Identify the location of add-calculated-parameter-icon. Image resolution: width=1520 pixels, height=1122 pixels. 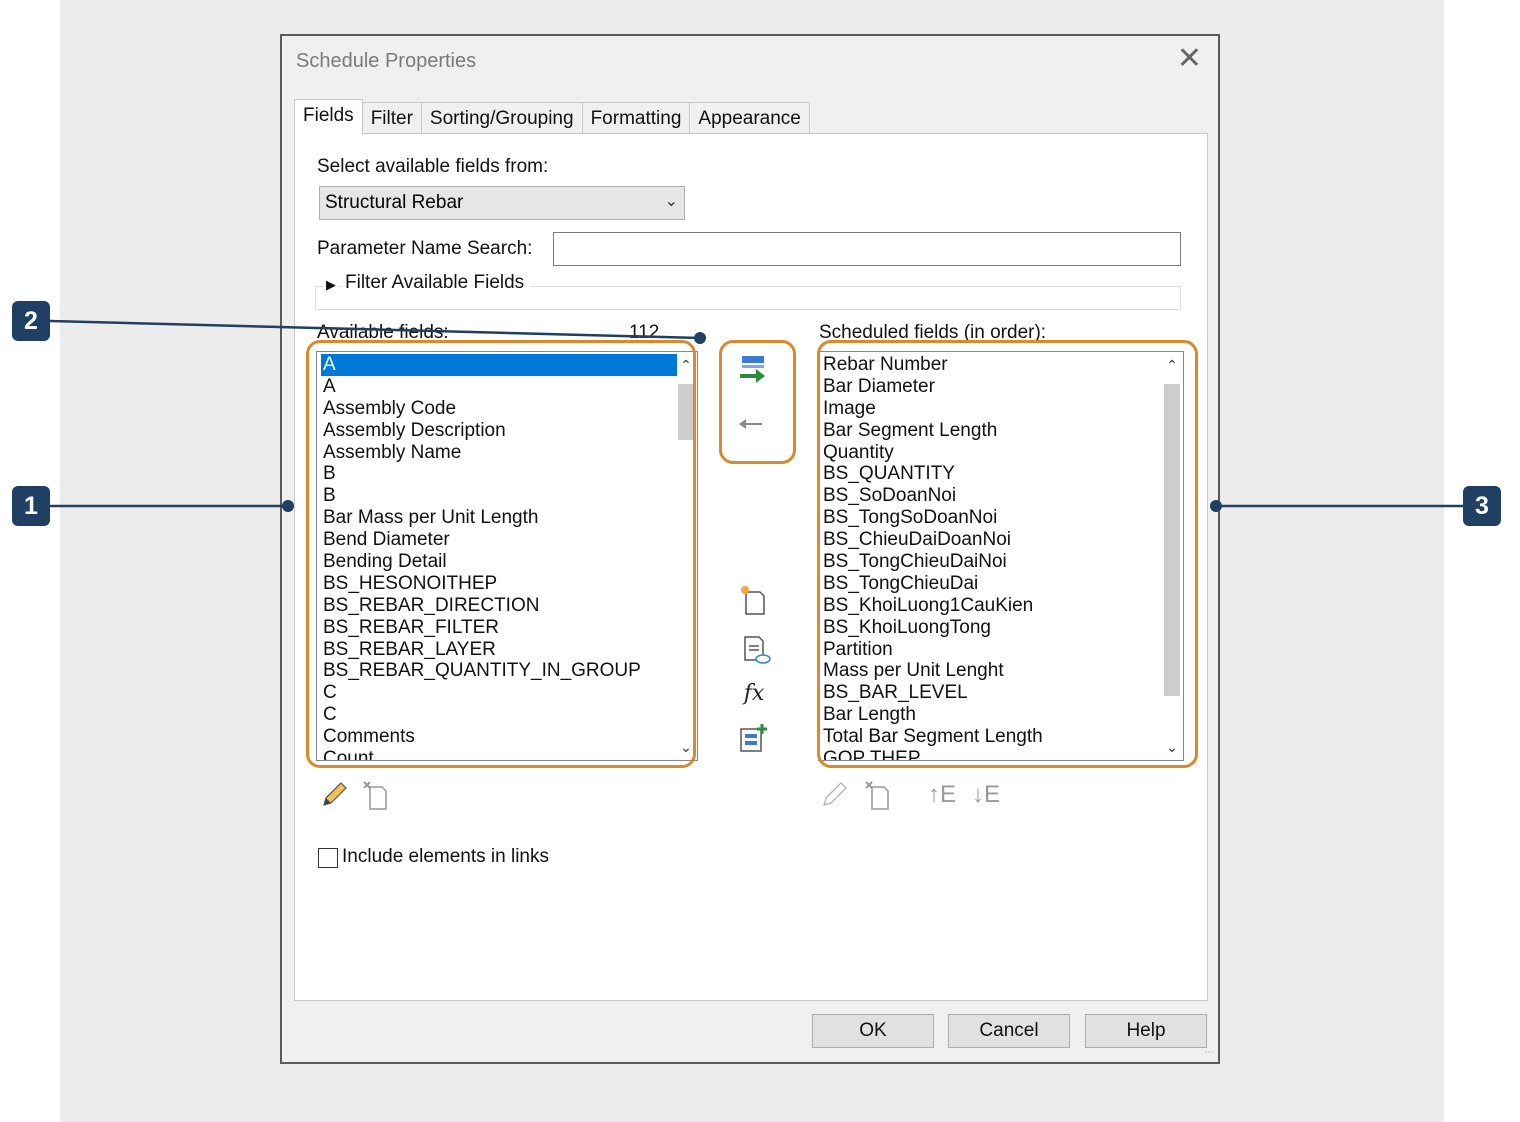
(756, 650).